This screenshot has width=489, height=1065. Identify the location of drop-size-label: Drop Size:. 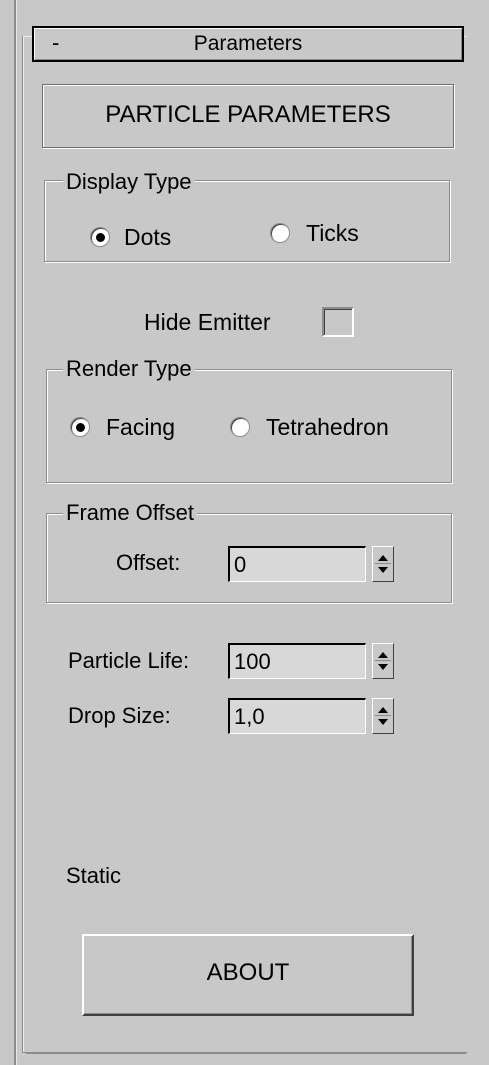
(119, 715).